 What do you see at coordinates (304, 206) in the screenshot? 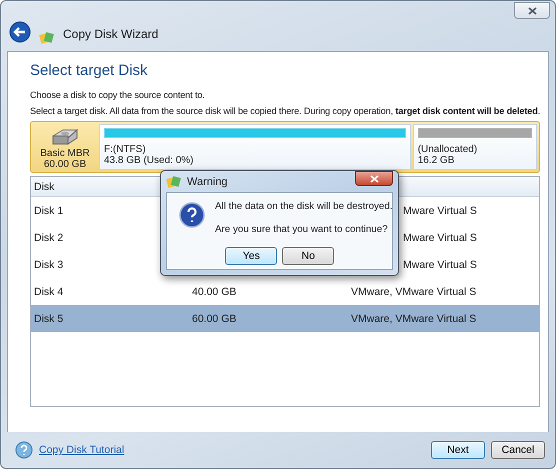
I see `dialog-message: All the data on the disk will be destroyed.` at bounding box center [304, 206].